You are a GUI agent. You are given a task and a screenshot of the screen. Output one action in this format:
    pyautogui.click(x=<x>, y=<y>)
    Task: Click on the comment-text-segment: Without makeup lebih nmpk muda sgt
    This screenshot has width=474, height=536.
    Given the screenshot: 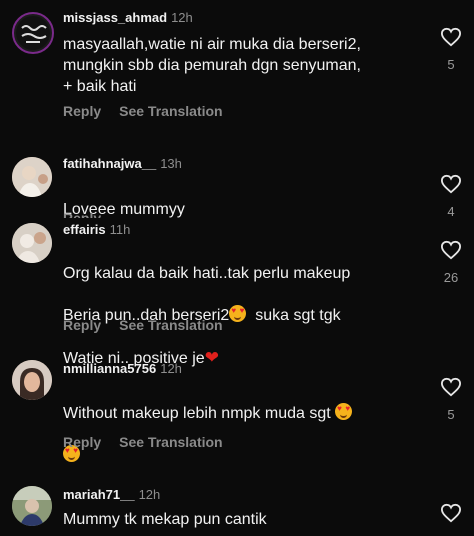 What is the action you would take?
    pyautogui.click(x=197, y=413)
    